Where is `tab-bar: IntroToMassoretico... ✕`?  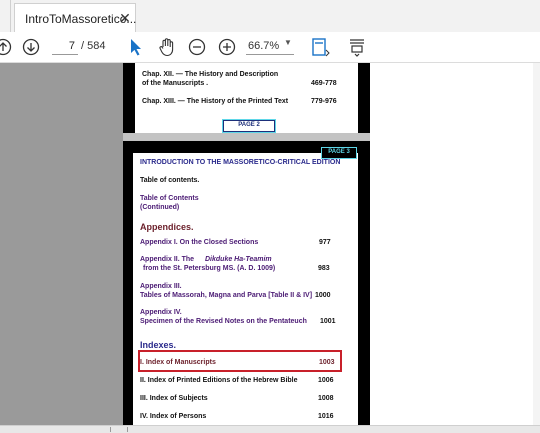 tab-bar: IntroToMassoretico... ✕ is located at coordinates (270, 16).